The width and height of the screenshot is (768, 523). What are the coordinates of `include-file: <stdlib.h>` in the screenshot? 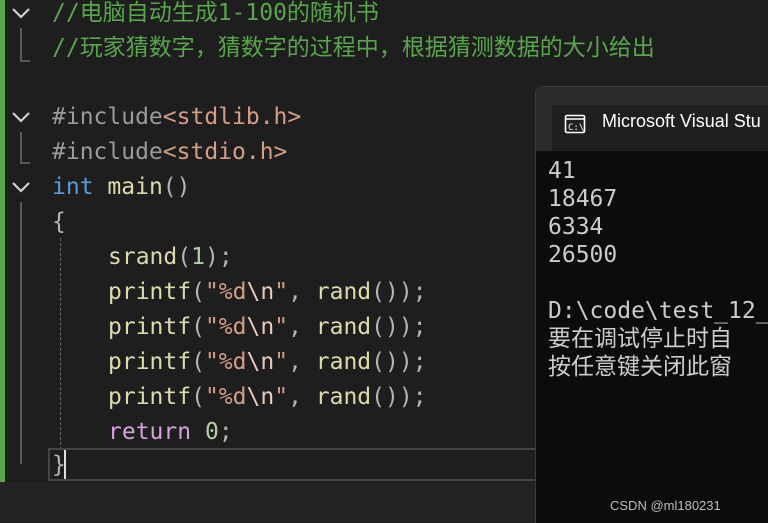 It's located at (232, 117).